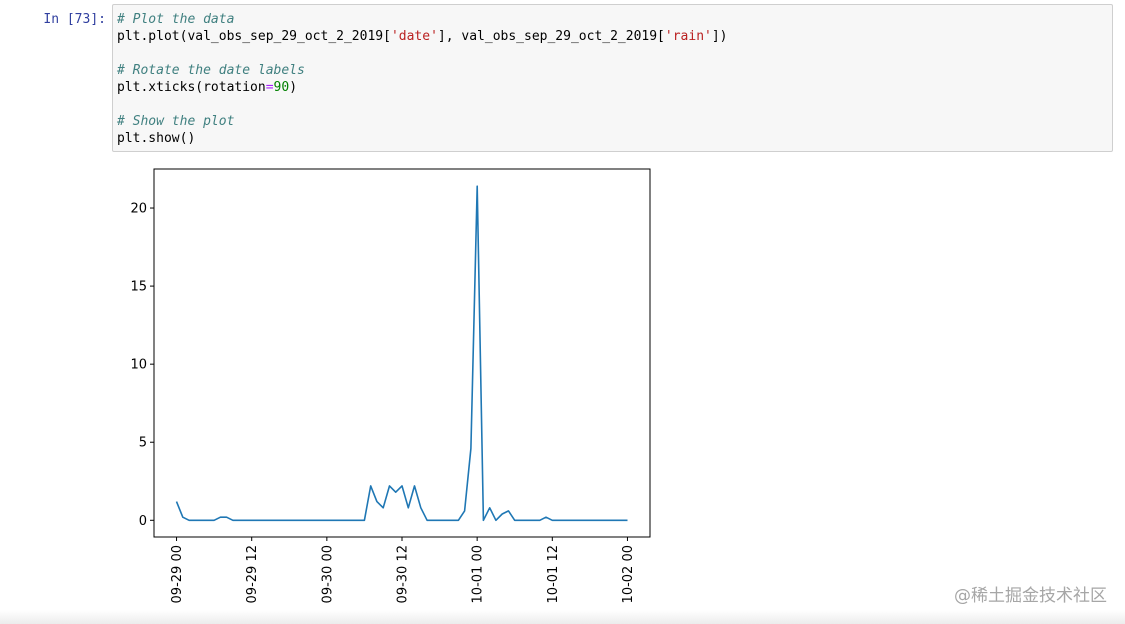  I want to click on code-line: # Show the plot, so click(422, 121).